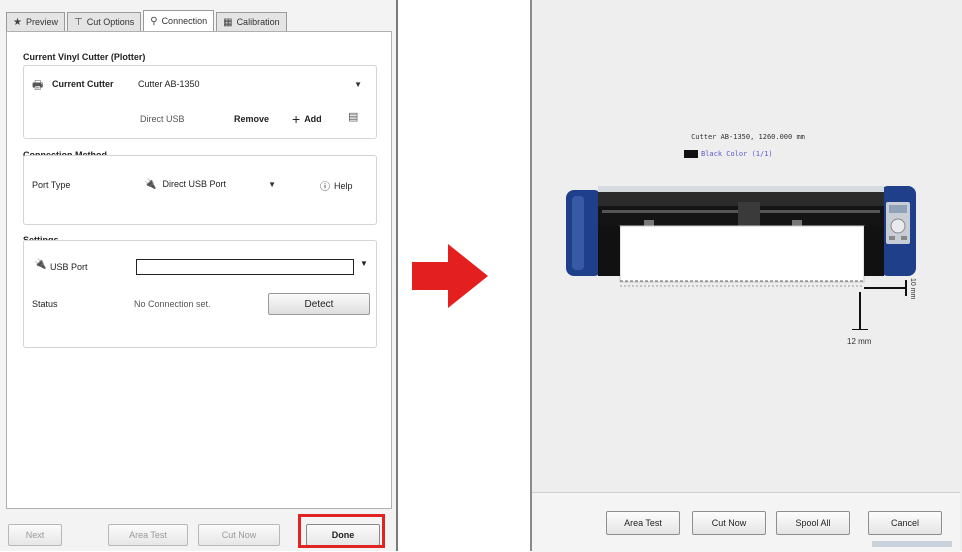 The width and height of the screenshot is (962, 552). What do you see at coordinates (169, 84) in the screenshot?
I see `current-cutter-value: Cutter AB-1350` at bounding box center [169, 84].